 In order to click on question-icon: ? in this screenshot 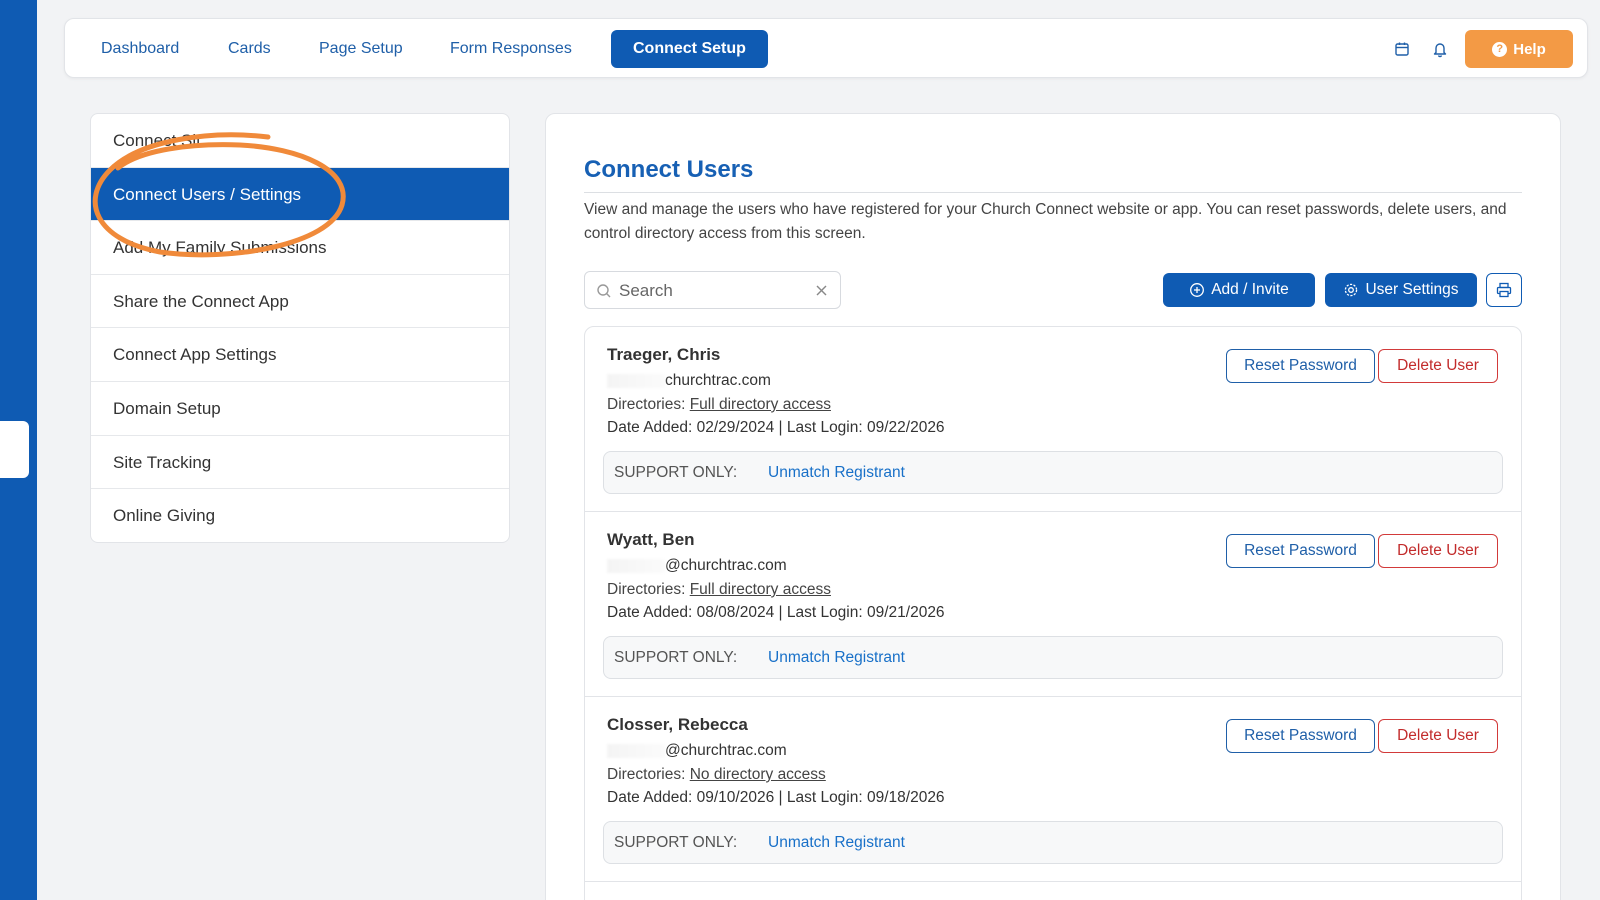, I will do `click(1500, 49)`.